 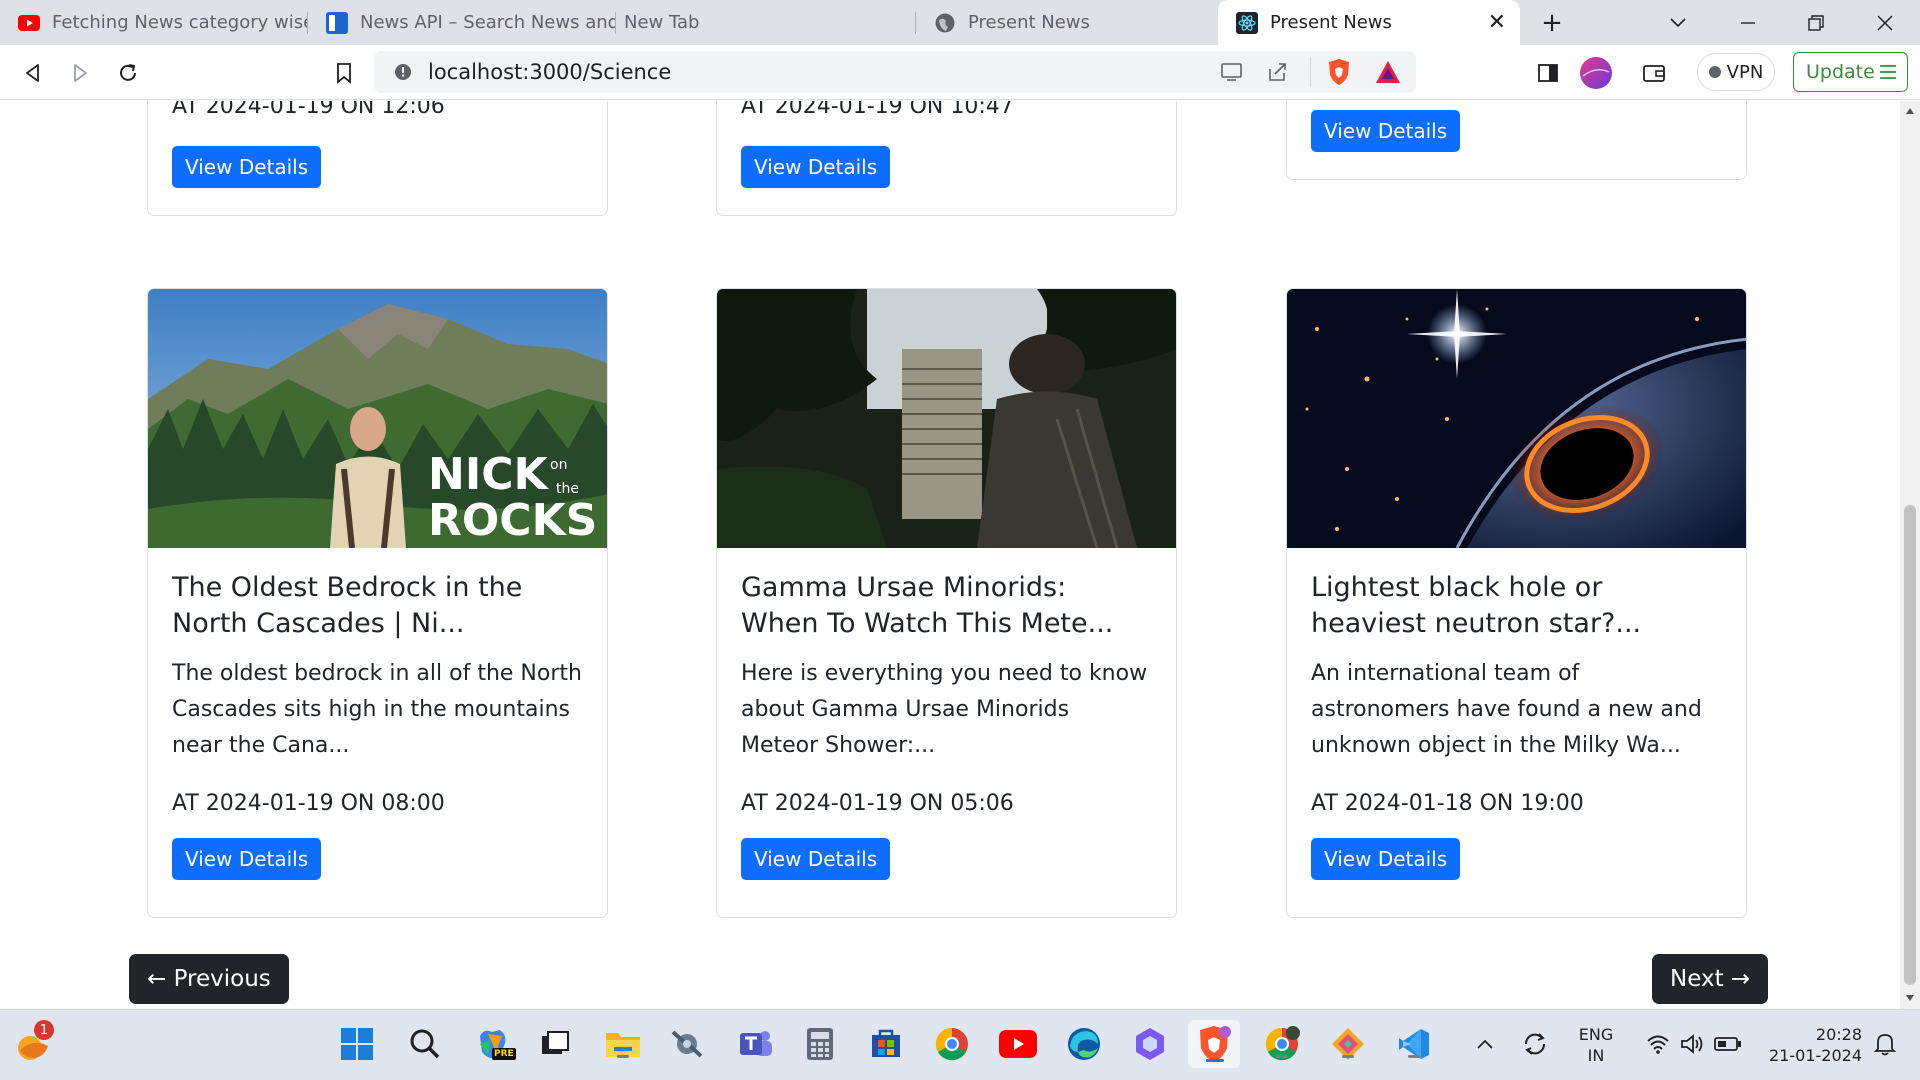 What do you see at coordinates (567, 489) in the screenshot?
I see `logo-text: the` at bounding box center [567, 489].